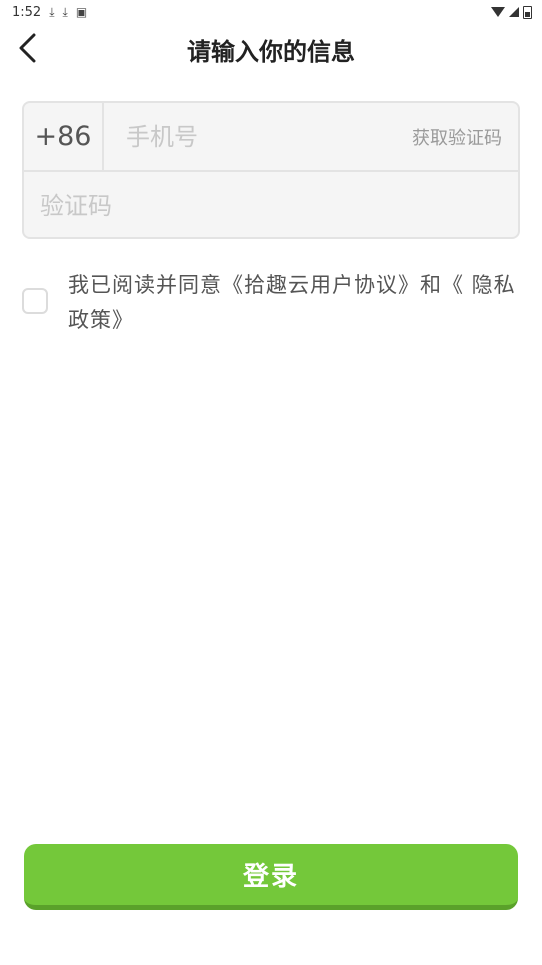 Image resolution: width=542 pixels, height=965 pixels. I want to click on get-code-button: 获取验证码, so click(457, 136).